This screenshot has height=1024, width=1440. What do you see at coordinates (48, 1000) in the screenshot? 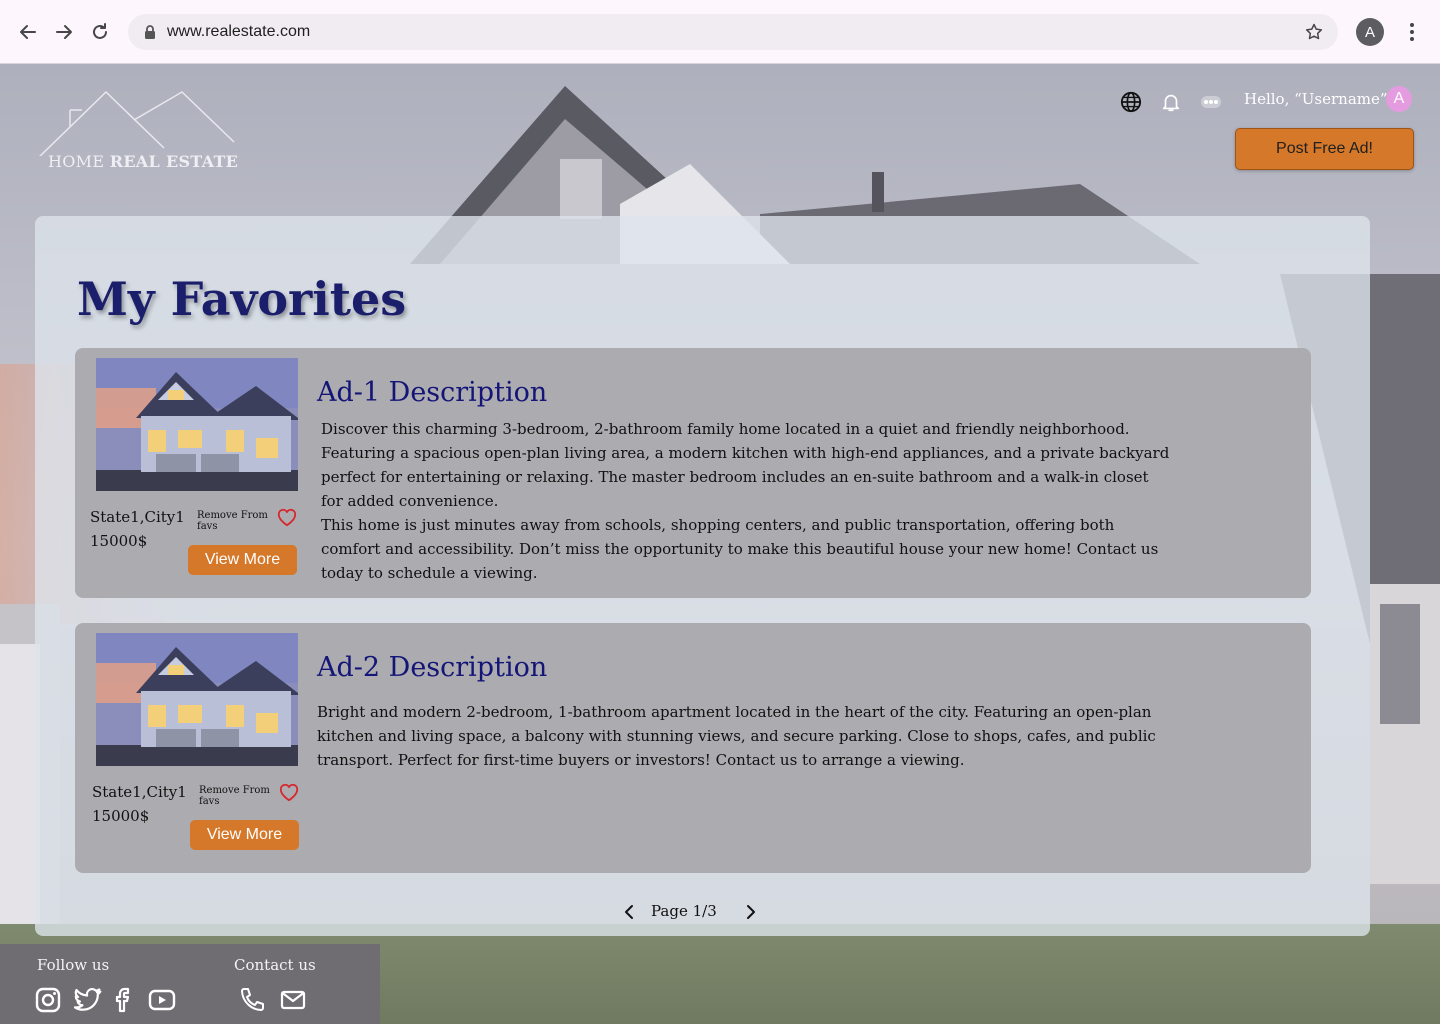
I see `instagram-icon` at bounding box center [48, 1000].